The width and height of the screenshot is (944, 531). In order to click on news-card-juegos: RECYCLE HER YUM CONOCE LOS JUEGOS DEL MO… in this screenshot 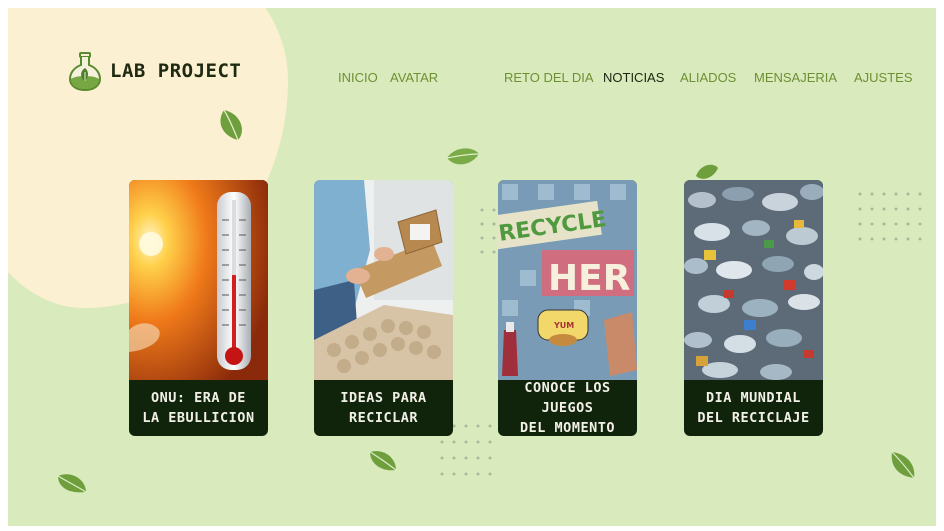, I will do `click(567, 308)`.